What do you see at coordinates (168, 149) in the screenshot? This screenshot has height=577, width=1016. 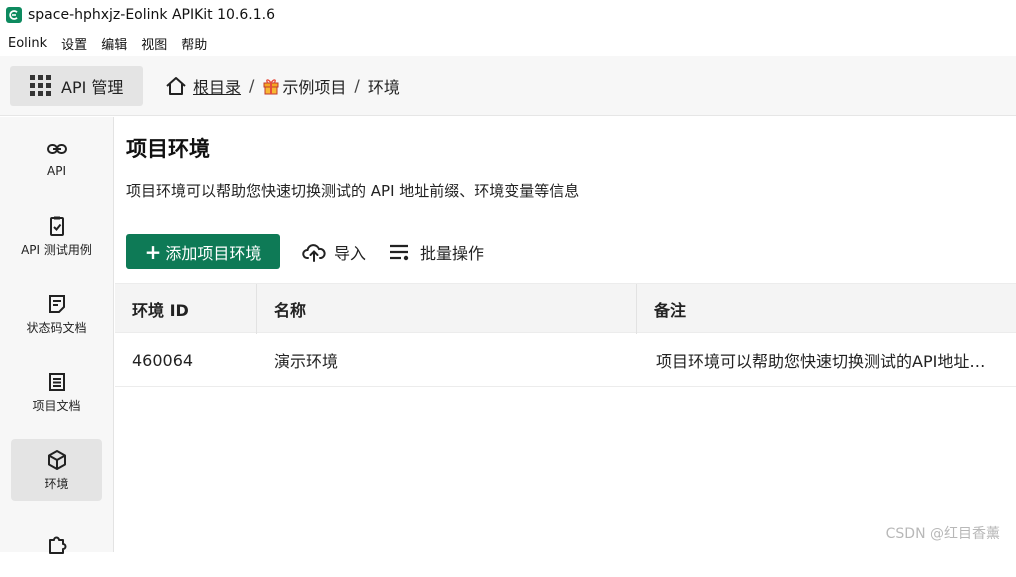 I see `page-title: 项目环境` at bounding box center [168, 149].